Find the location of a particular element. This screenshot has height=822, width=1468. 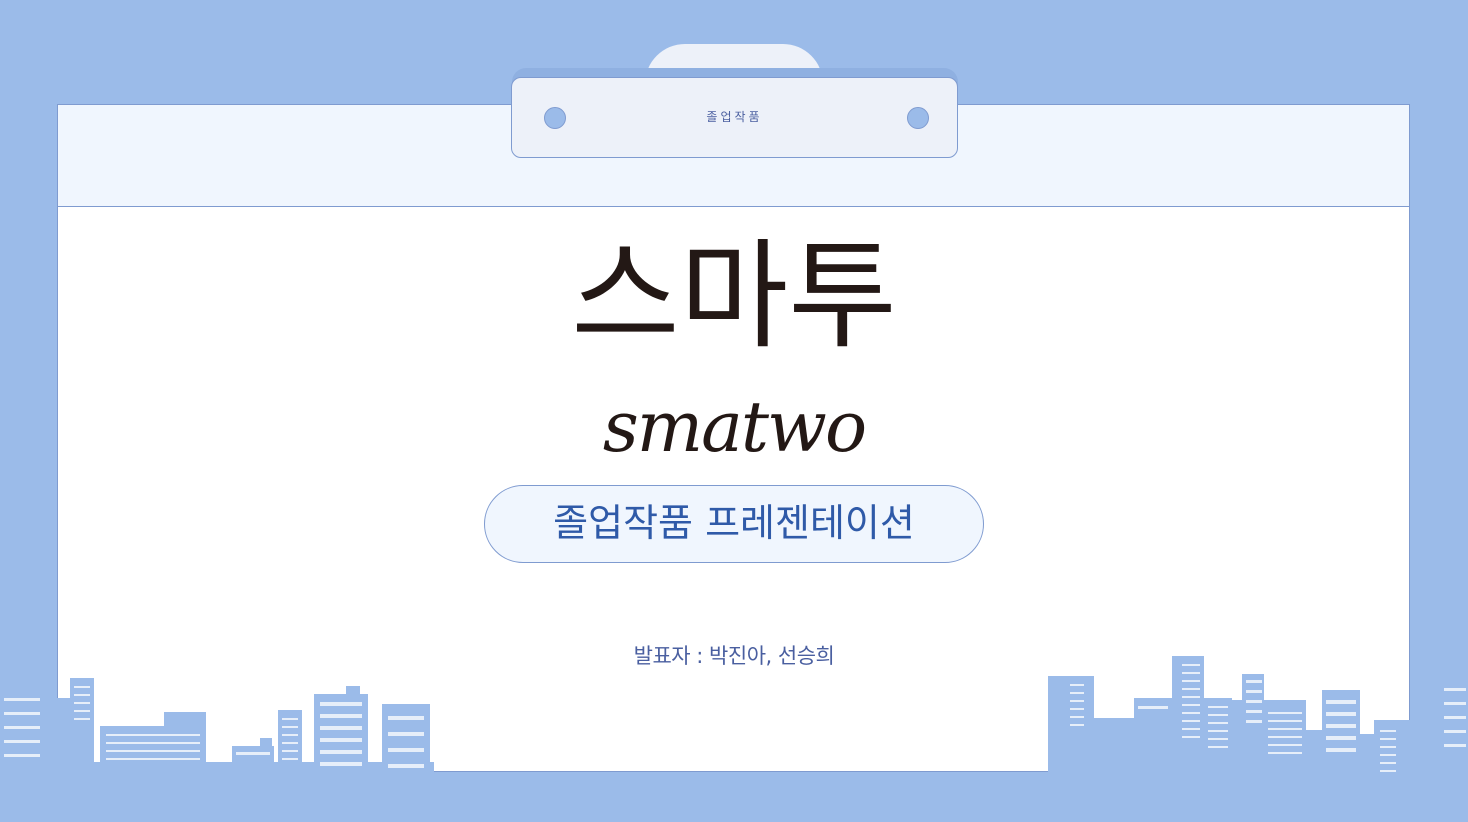

clipboard-clip: 졸업작품 is located at coordinates (734, 117).